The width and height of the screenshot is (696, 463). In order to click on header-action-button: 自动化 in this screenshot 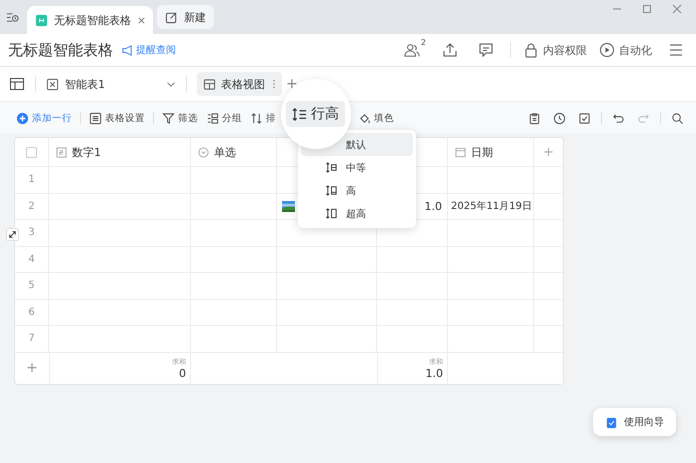, I will do `click(625, 50)`.